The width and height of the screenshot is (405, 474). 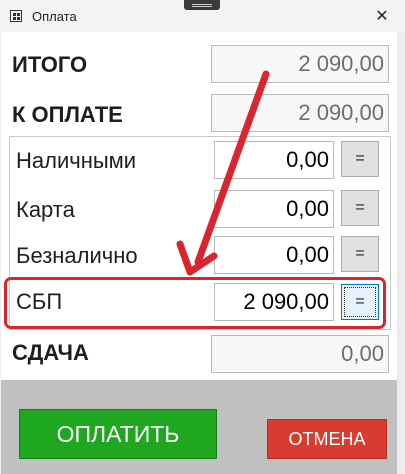 What do you see at coordinates (223, 173) in the screenshot?
I see `red-arrow-icon` at bounding box center [223, 173].